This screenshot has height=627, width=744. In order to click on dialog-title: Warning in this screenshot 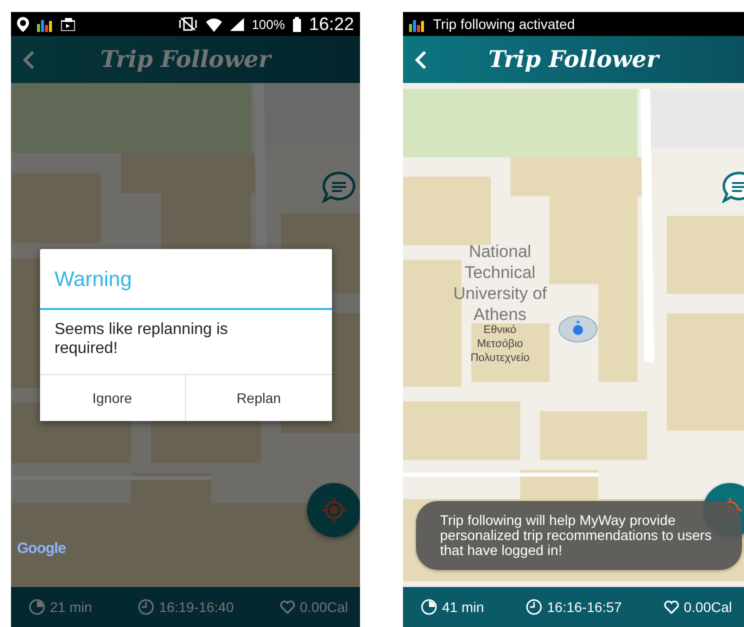, I will do `click(186, 279)`.